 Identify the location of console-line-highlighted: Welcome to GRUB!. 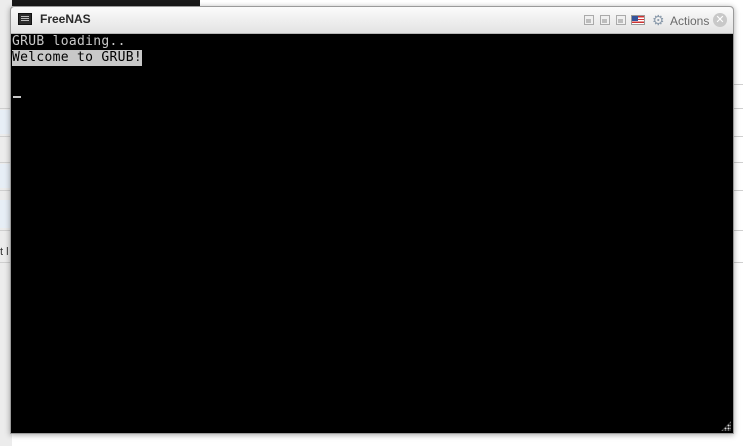
(77, 58).